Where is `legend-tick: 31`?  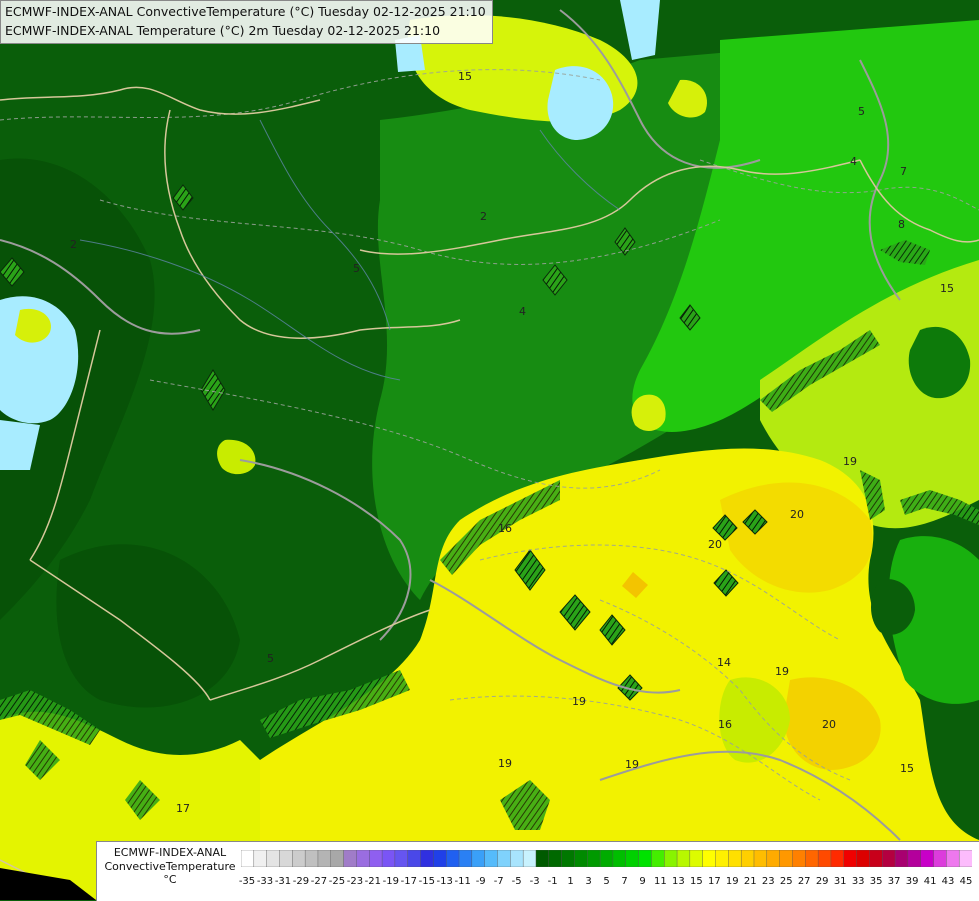 legend-tick: 31 is located at coordinates (840, 881).